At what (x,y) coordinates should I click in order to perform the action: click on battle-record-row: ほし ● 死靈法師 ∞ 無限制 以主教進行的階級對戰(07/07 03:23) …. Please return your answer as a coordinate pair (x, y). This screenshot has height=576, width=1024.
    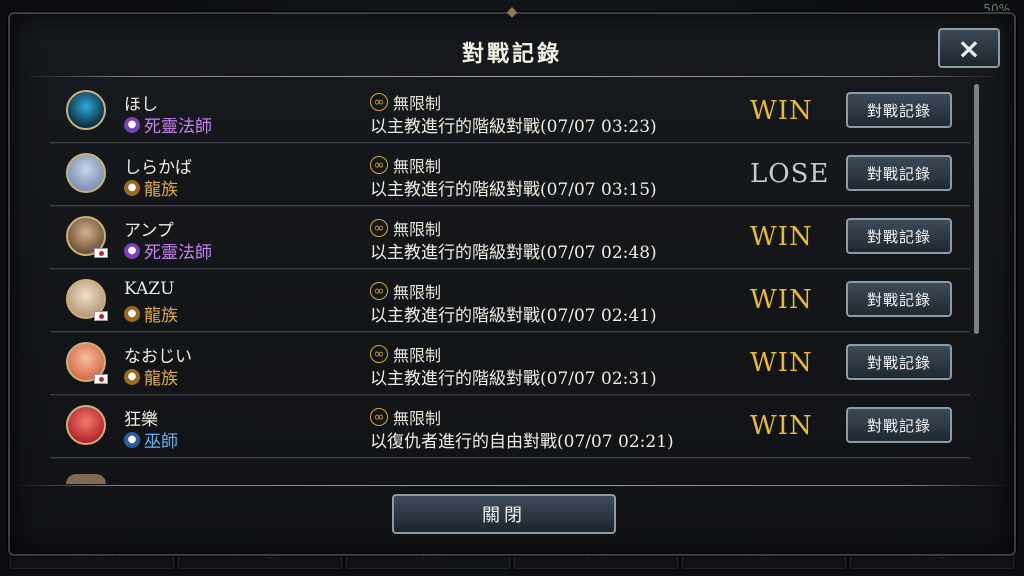
    Looking at the image, I should click on (510, 112).